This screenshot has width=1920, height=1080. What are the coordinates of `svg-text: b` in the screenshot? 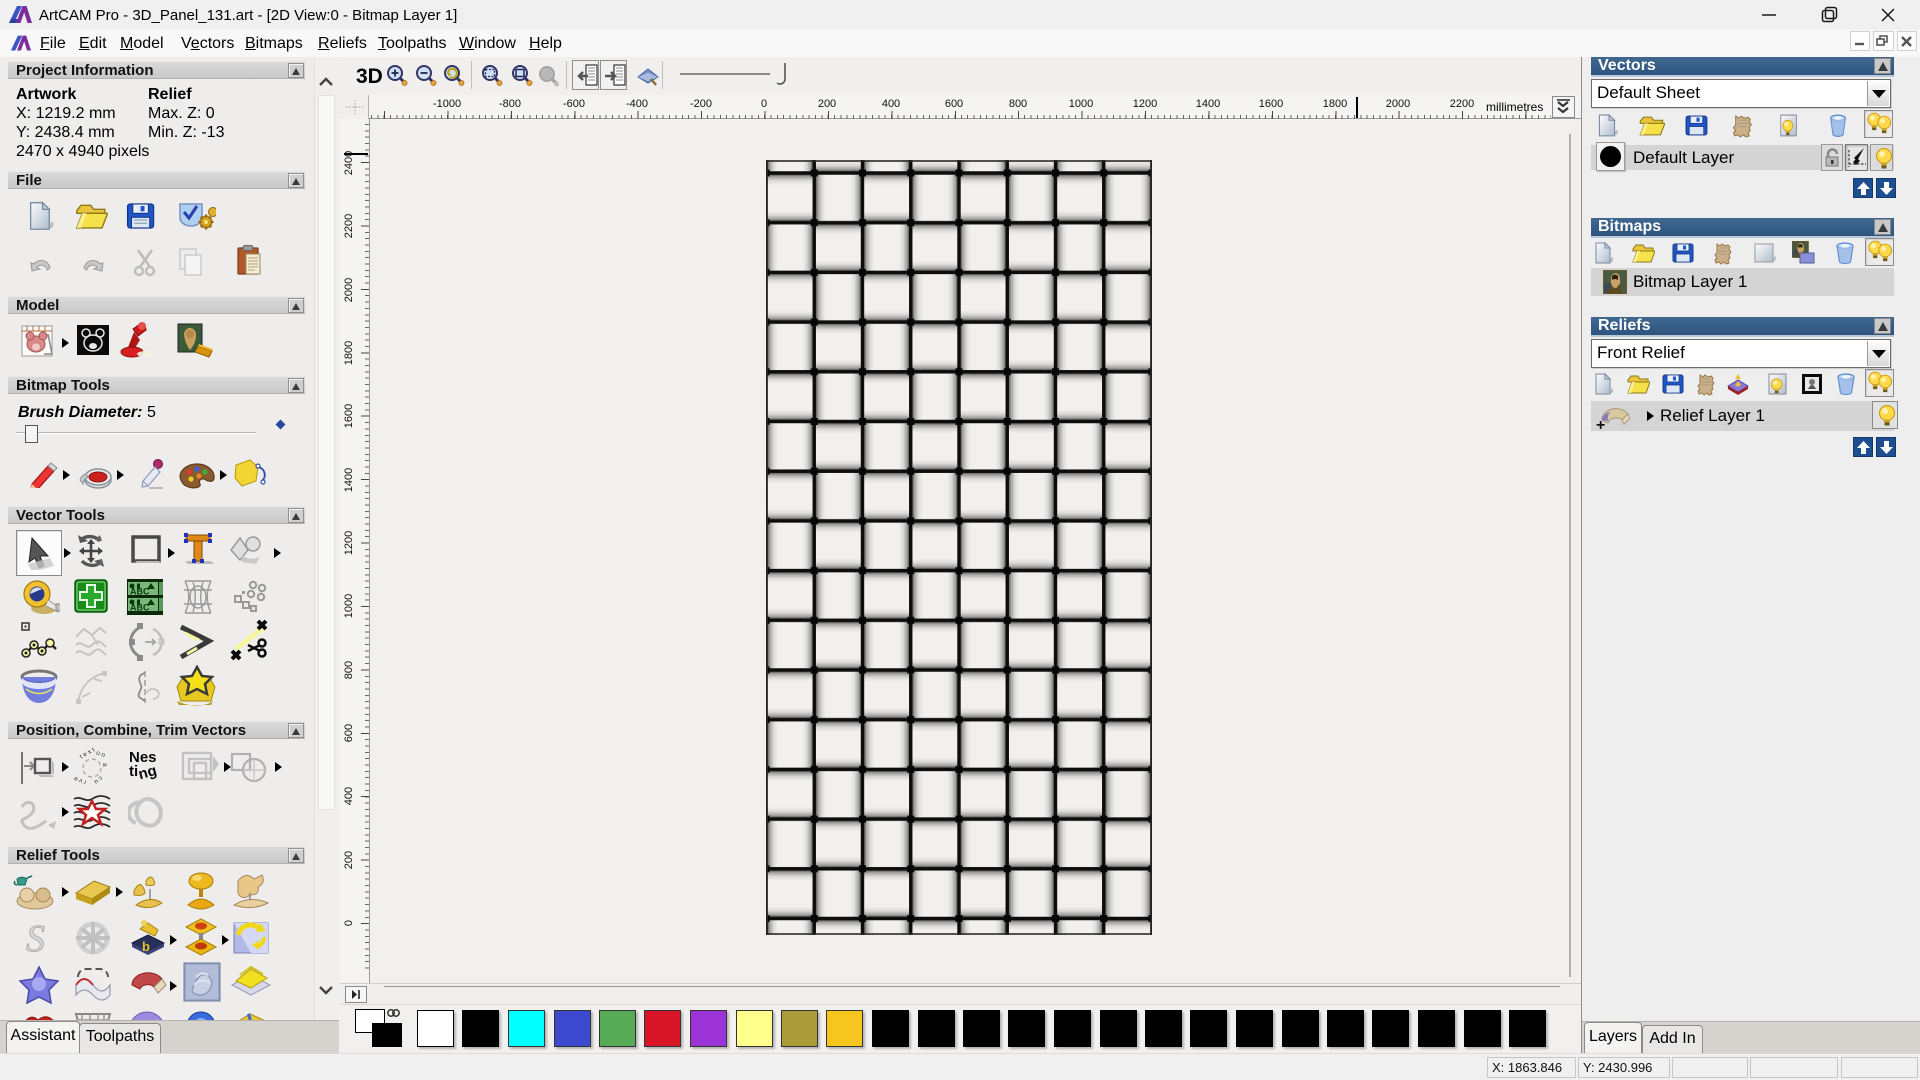 It's located at (146, 946).